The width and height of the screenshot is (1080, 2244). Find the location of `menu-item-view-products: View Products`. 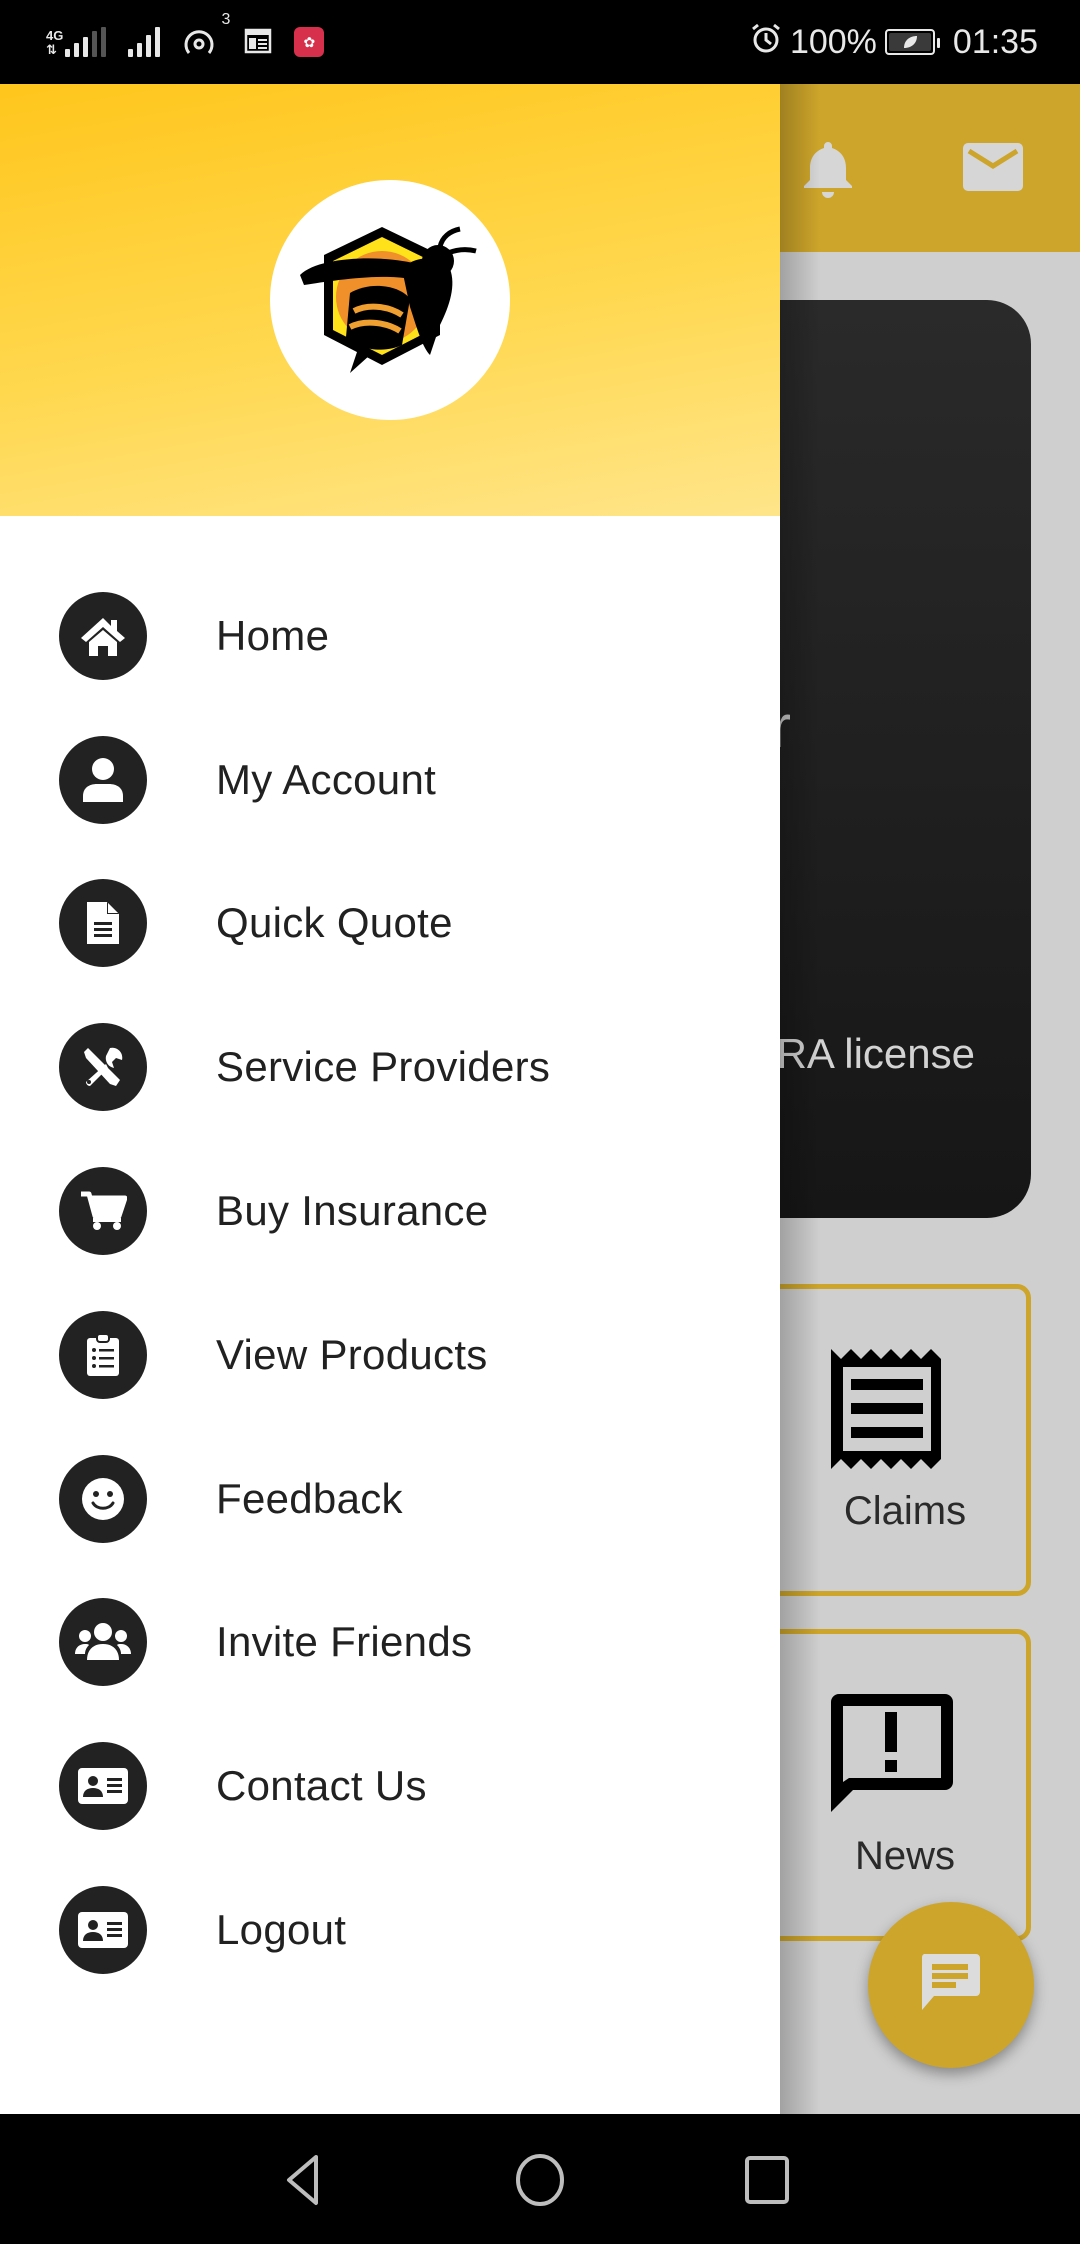

menu-item-view-products: View Products is located at coordinates (390, 1355).